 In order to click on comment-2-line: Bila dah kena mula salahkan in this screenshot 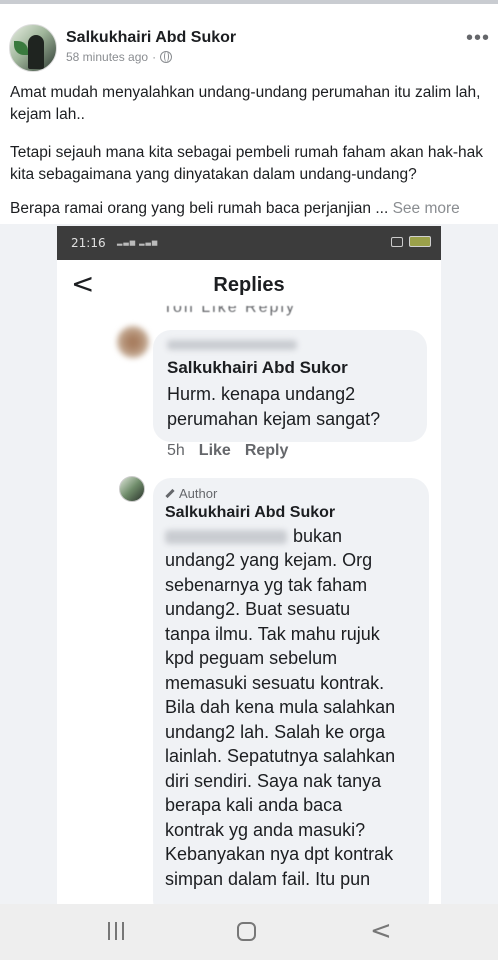, I will do `click(280, 707)`.